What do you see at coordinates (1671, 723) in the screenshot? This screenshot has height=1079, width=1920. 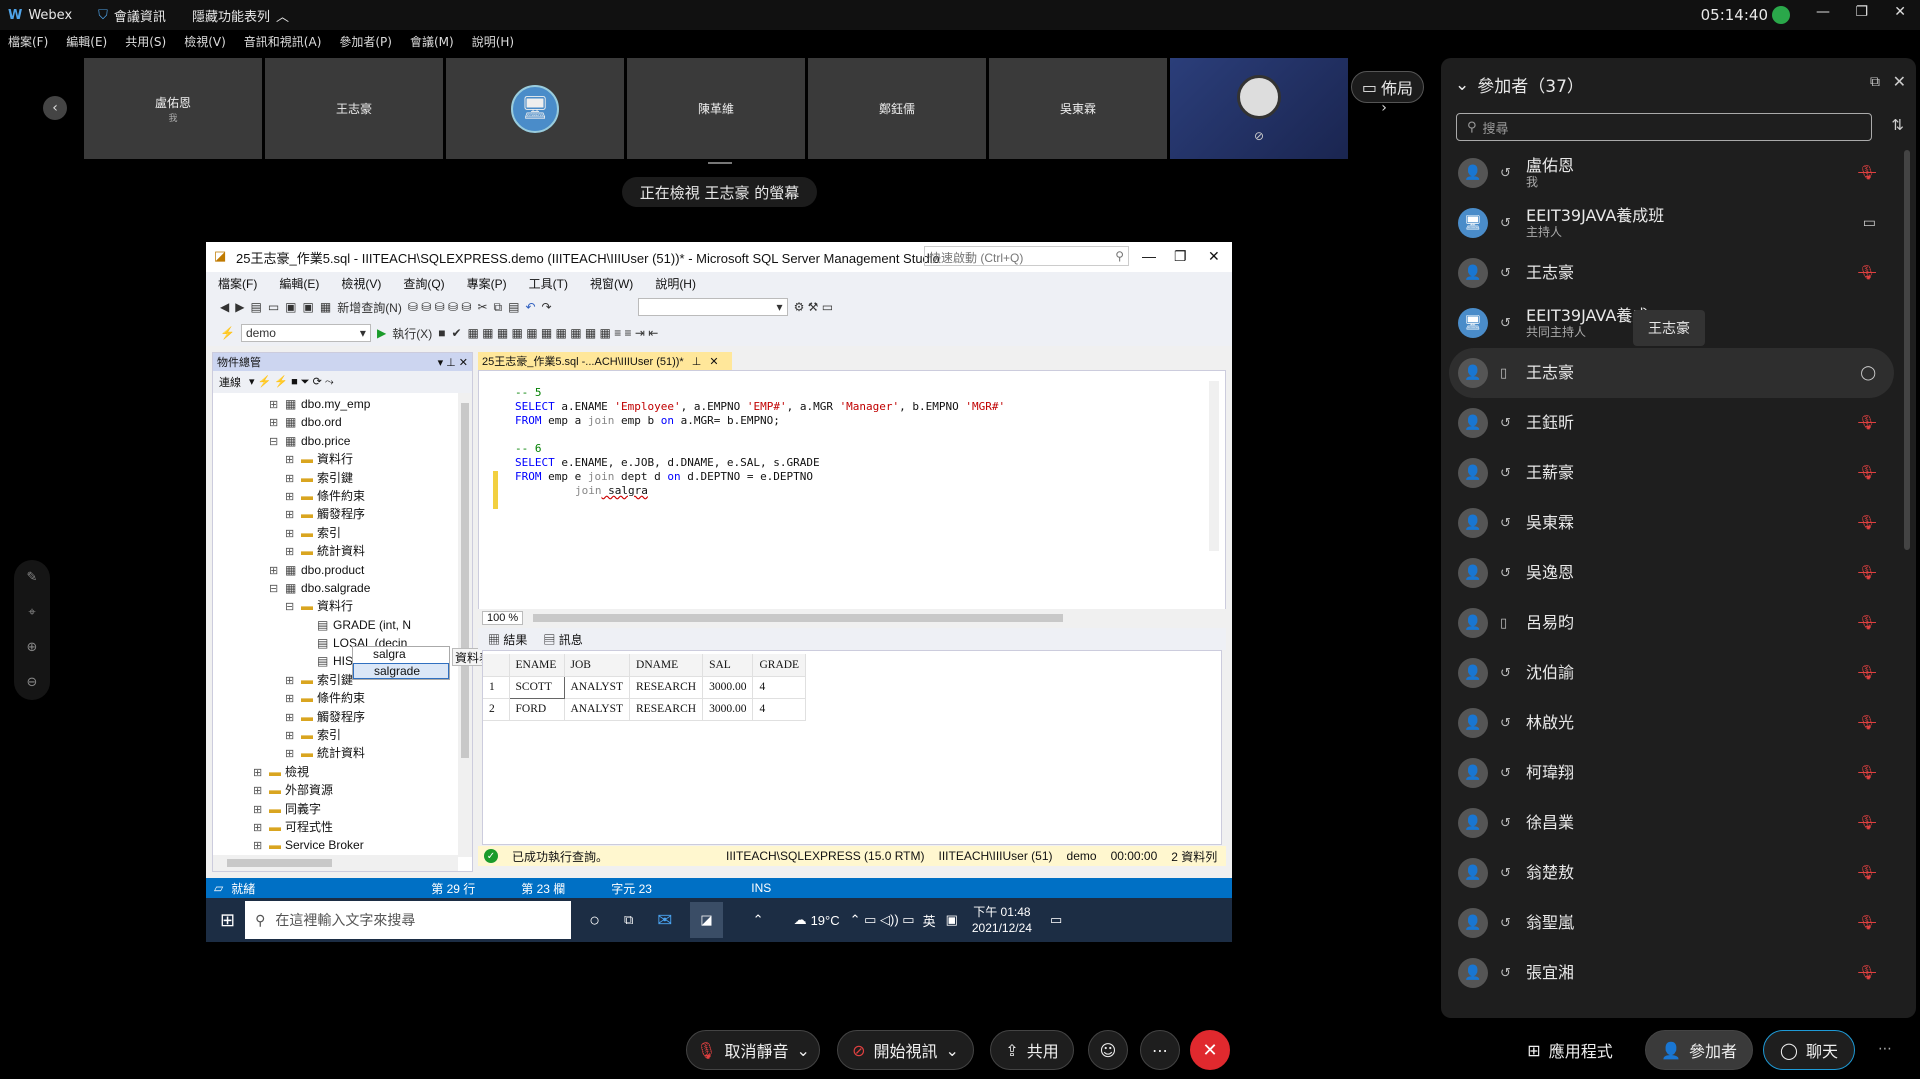 I see `participant-row: 👤 ↺ 林啟光 🎙` at bounding box center [1671, 723].